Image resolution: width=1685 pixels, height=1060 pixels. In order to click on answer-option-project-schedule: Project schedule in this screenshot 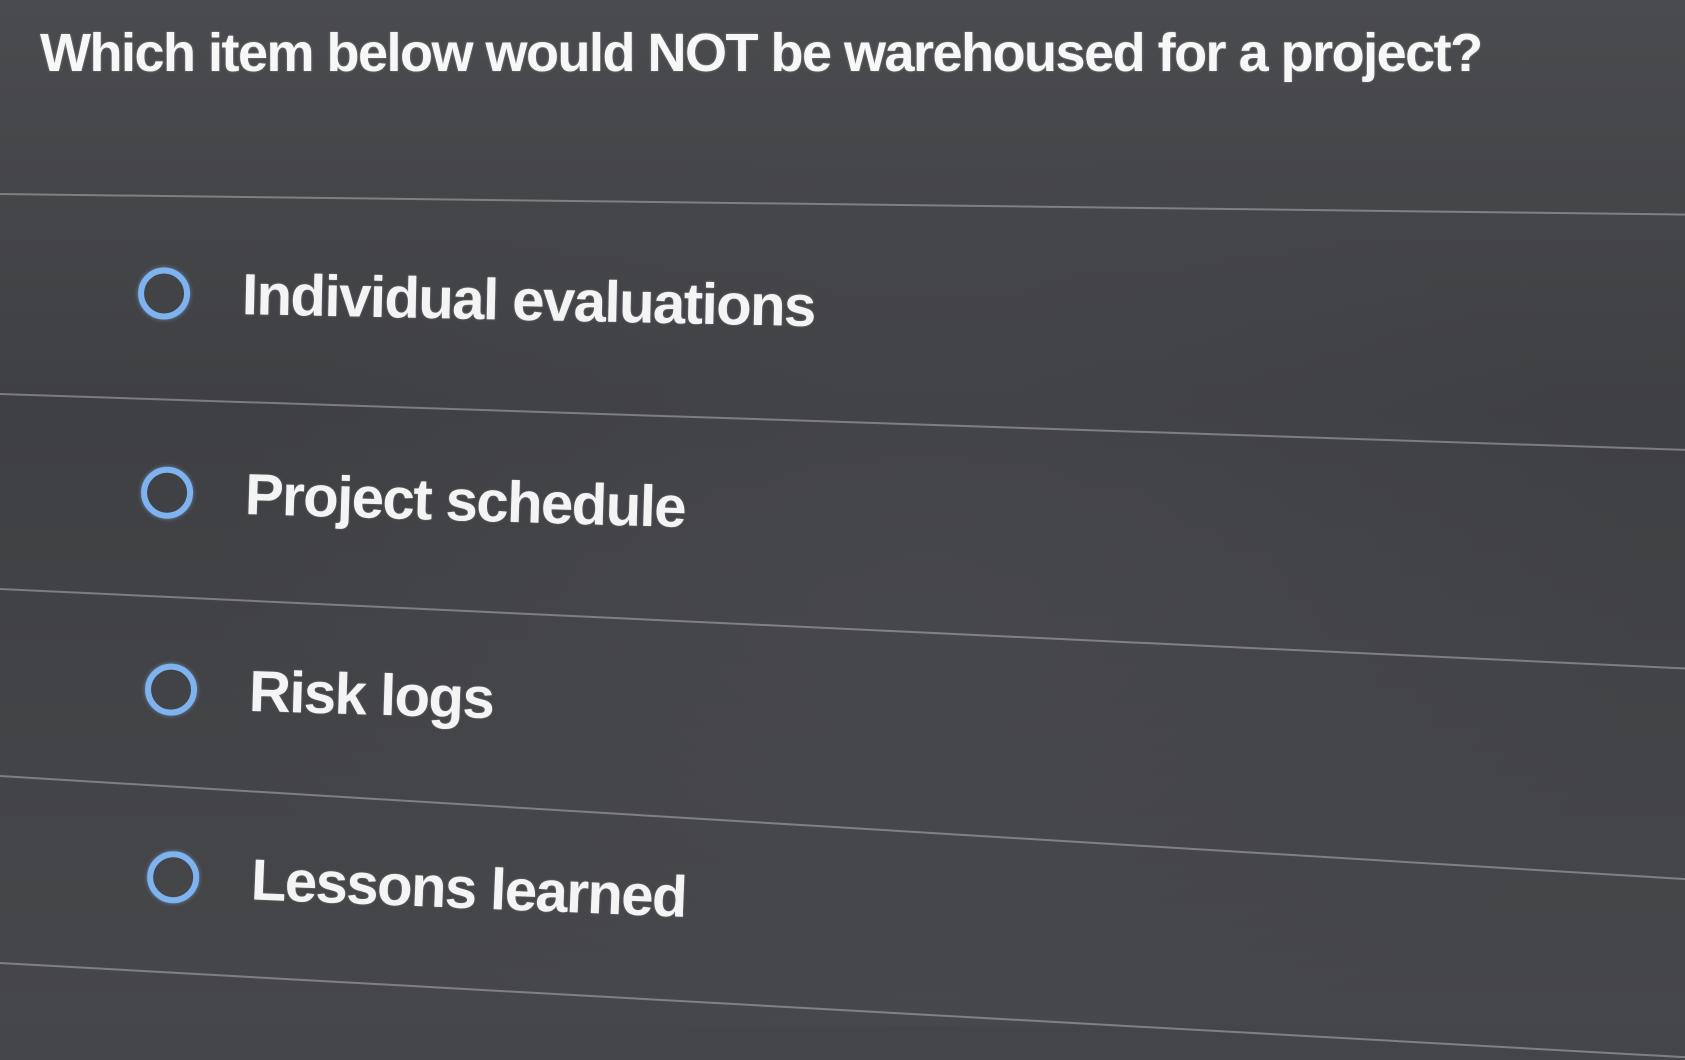, I will do `click(413, 499)`.